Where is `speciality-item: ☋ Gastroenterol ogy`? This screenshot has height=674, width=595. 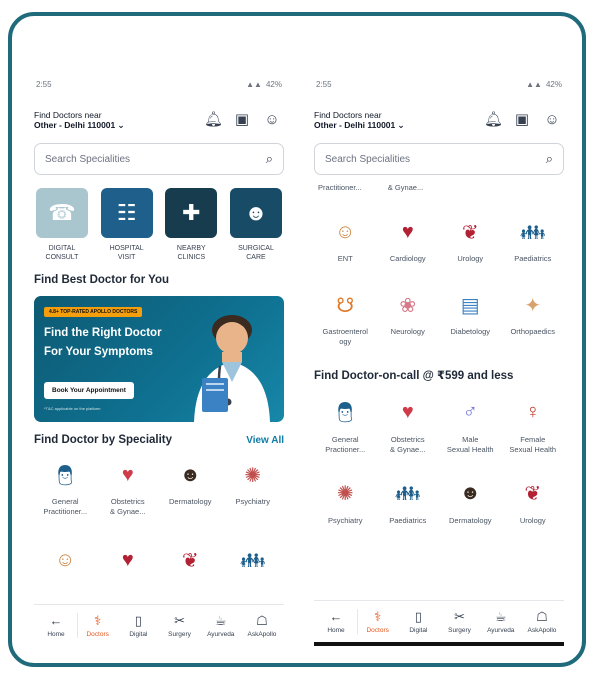
speciality-item: ☋ Gastroenterol ogy is located at coordinates (345, 317).